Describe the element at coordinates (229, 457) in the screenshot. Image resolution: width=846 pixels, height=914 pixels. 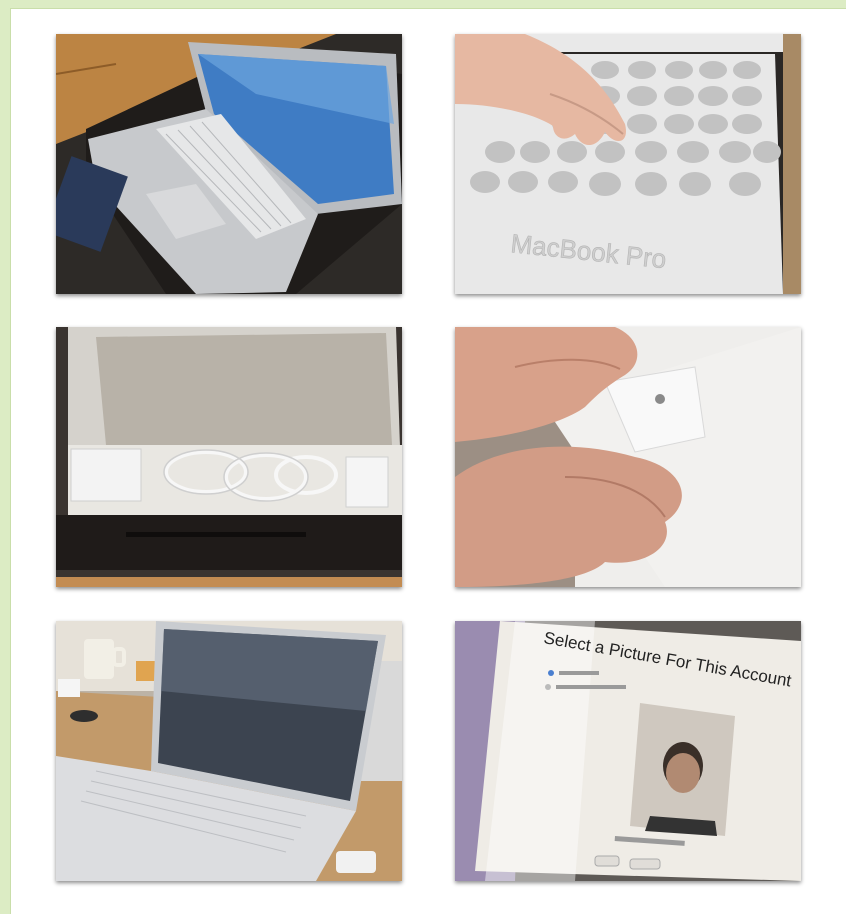
I see `photo-box-accessories` at that location.